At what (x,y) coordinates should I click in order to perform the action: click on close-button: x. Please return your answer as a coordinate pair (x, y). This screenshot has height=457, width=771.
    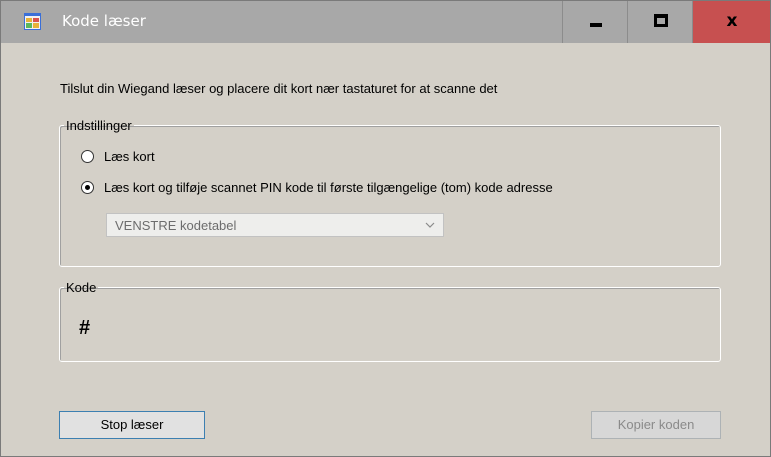
    Looking at the image, I should click on (731, 22).